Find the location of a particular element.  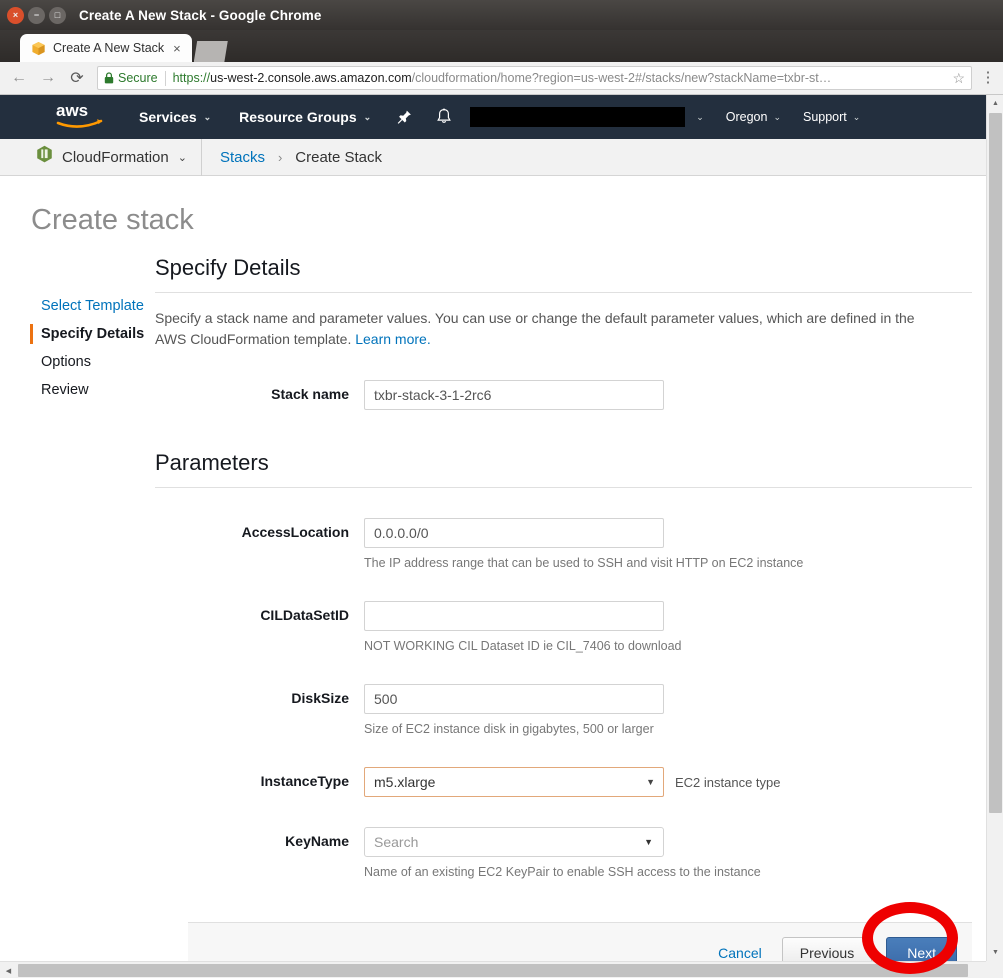

cil-dataset-id-input is located at coordinates (514, 616).